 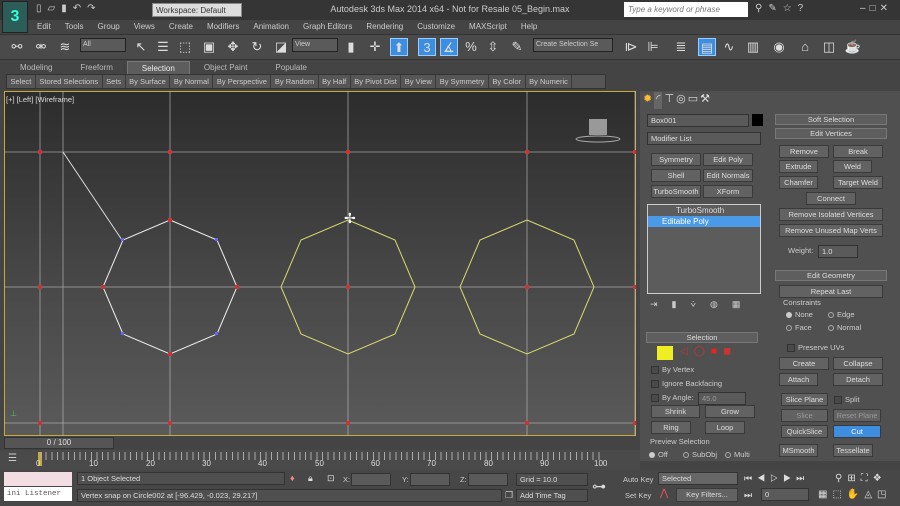 I want to click on tab-selection: Selection, so click(x=158, y=67).